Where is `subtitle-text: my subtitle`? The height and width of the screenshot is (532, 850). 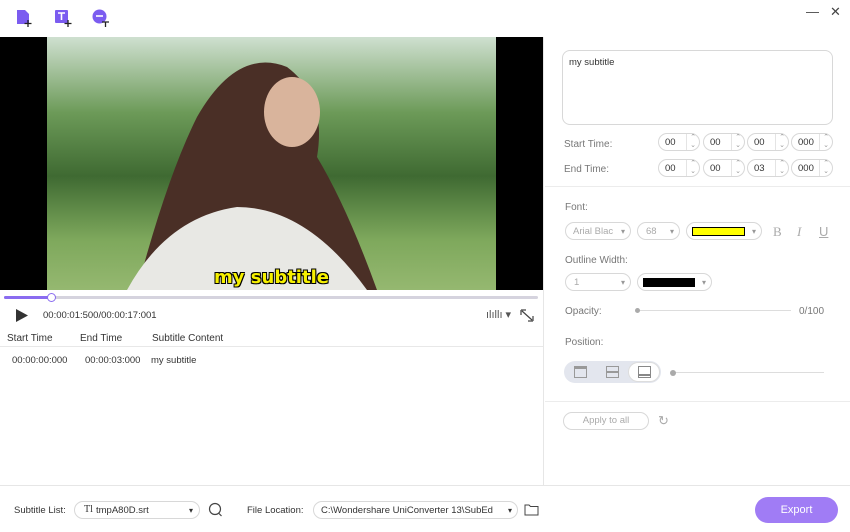
subtitle-text: my subtitle is located at coordinates (592, 62).